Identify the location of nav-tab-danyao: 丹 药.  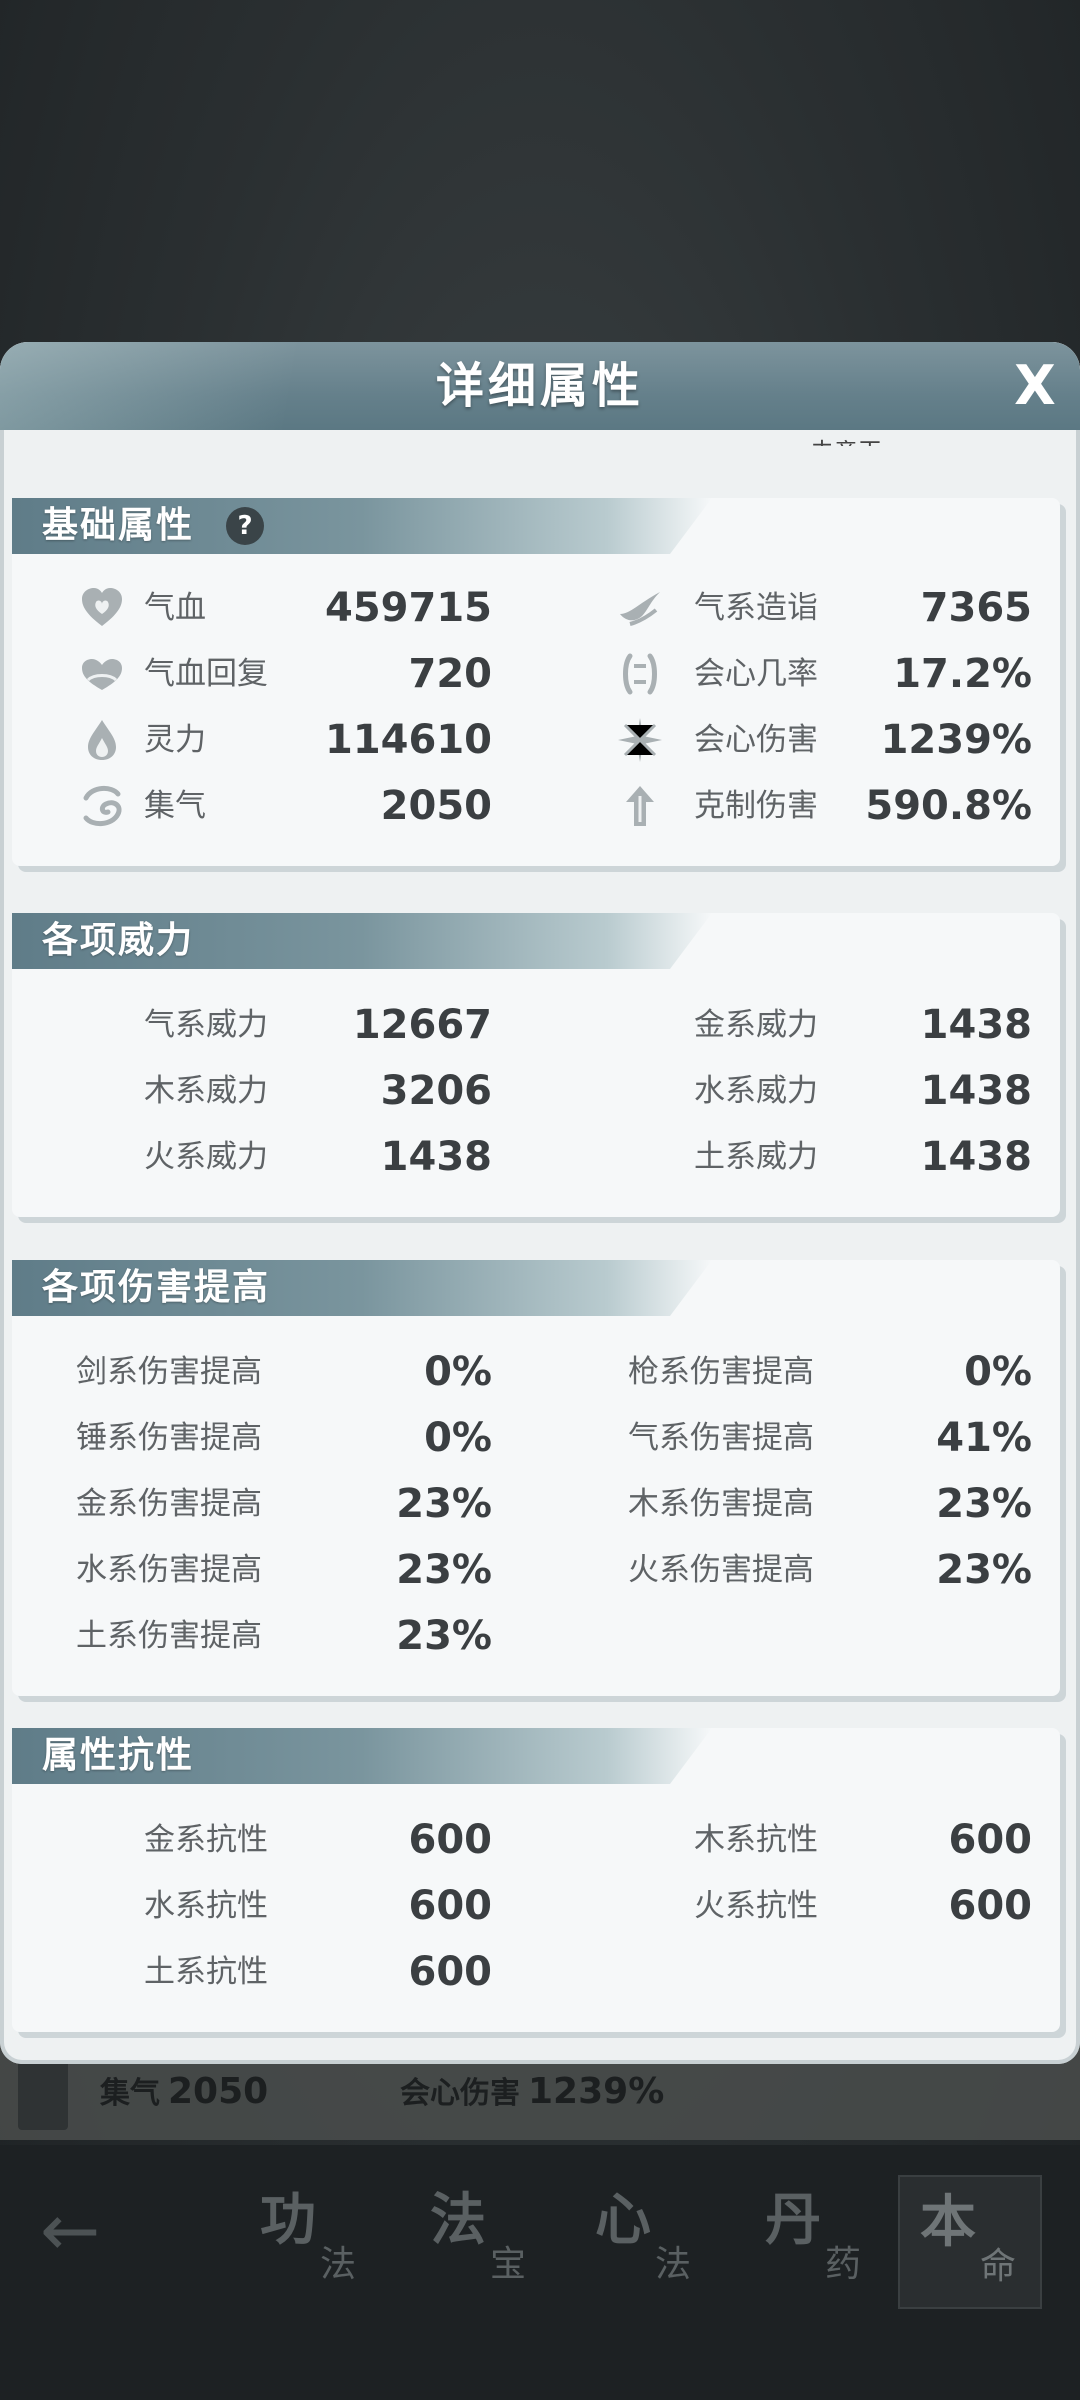
(815, 2240).